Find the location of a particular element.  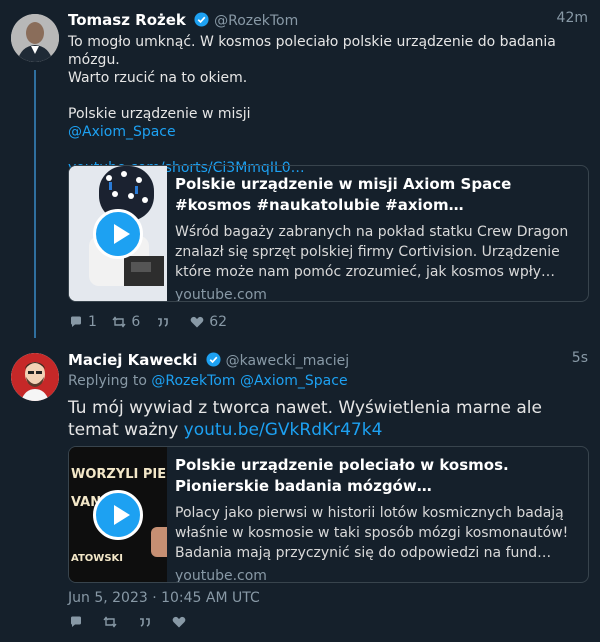

author-handle: @kawecki_maciej is located at coordinates (288, 361).